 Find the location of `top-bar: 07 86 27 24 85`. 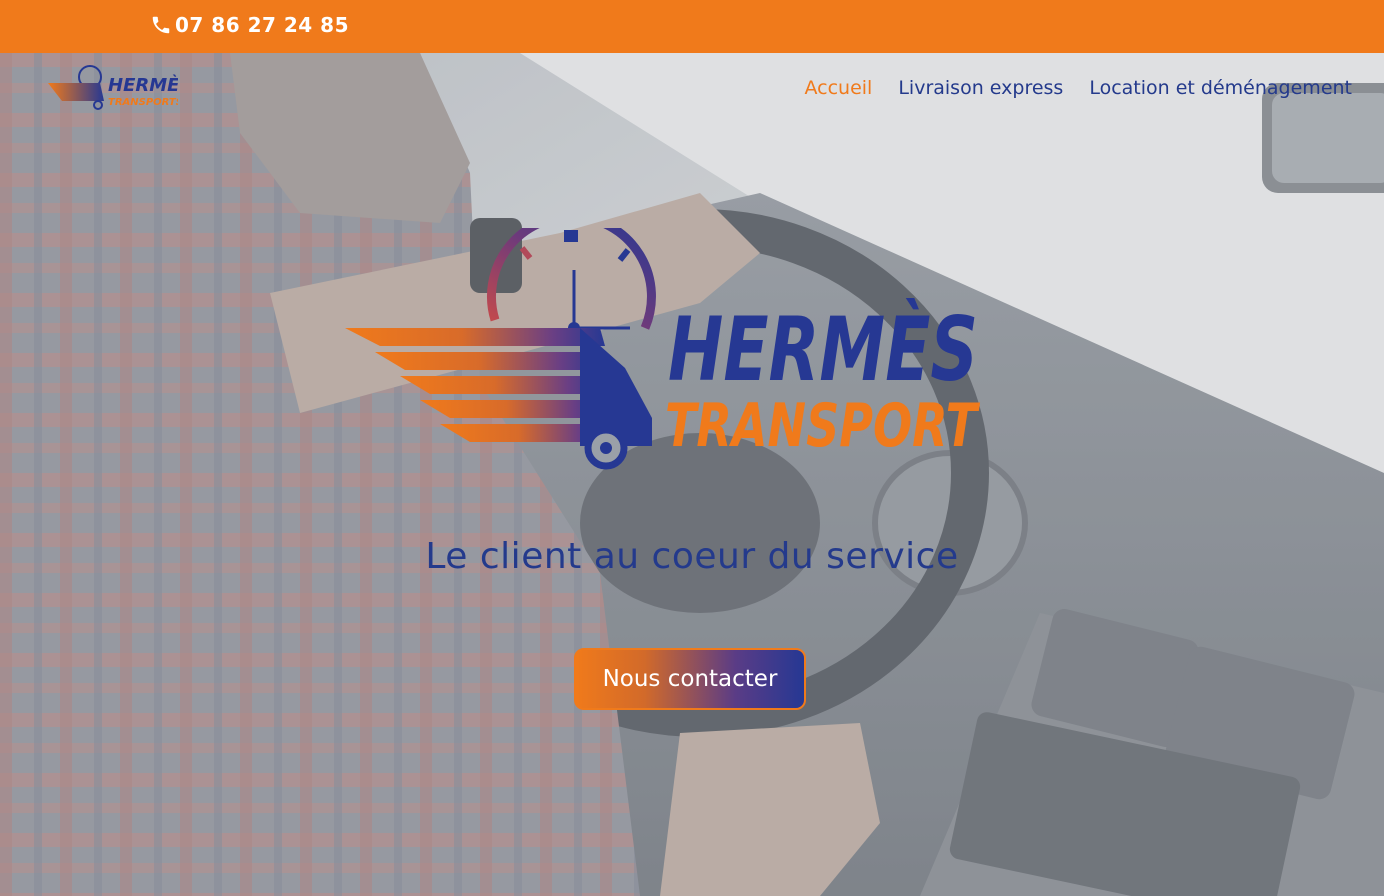

top-bar: 07 86 27 24 85 is located at coordinates (692, 26).